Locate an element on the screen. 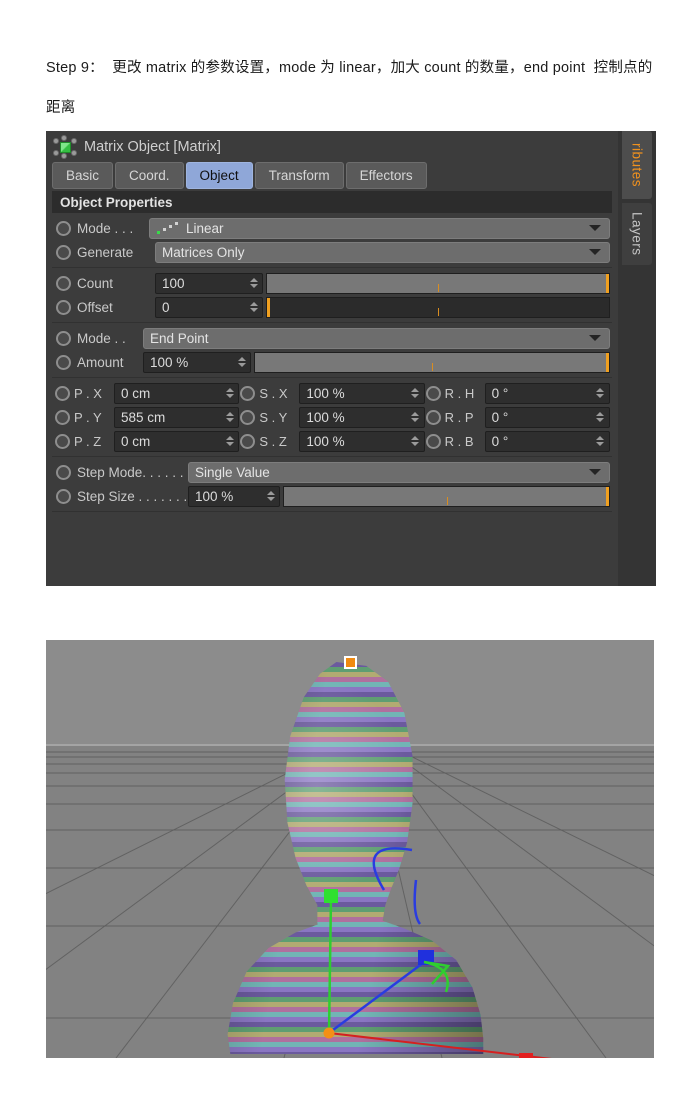 The image size is (700, 1094). amount-input: 100 % is located at coordinates (197, 362).